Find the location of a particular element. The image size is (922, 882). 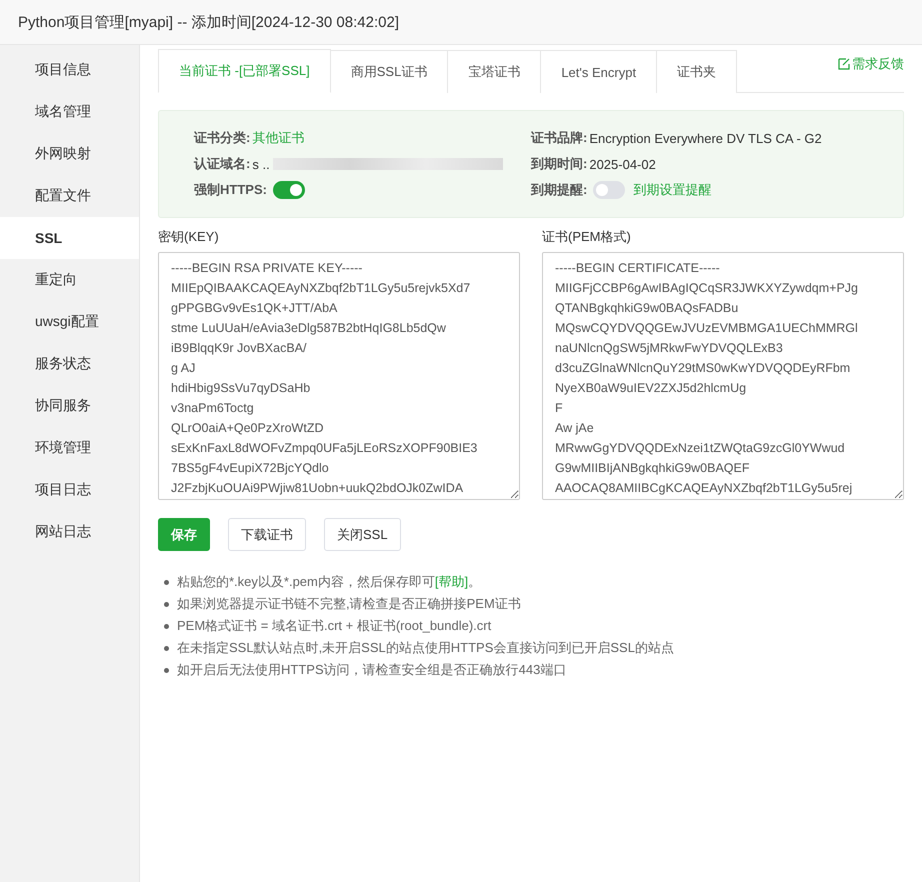

info-value: s .. is located at coordinates (261, 164).